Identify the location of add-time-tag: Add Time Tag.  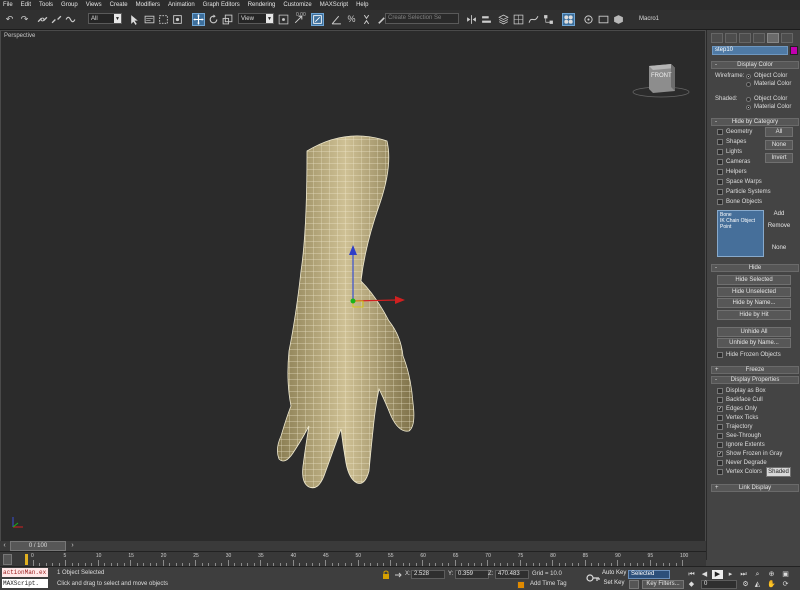
(548, 584).